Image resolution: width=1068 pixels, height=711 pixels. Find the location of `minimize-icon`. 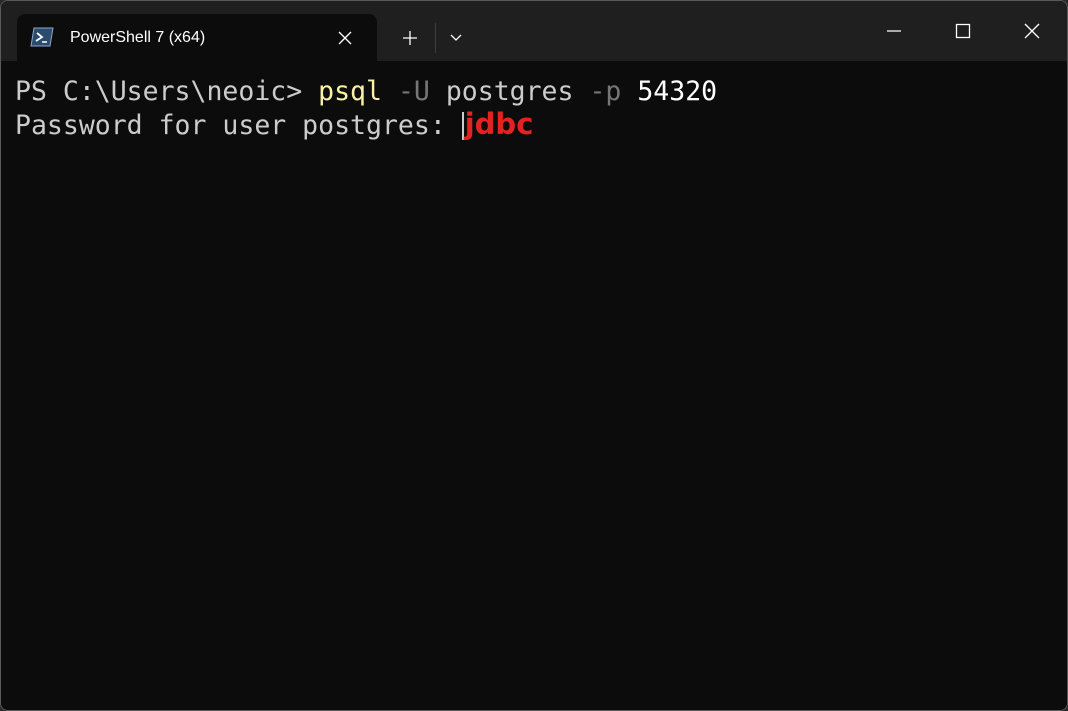

minimize-icon is located at coordinates (894, 31).